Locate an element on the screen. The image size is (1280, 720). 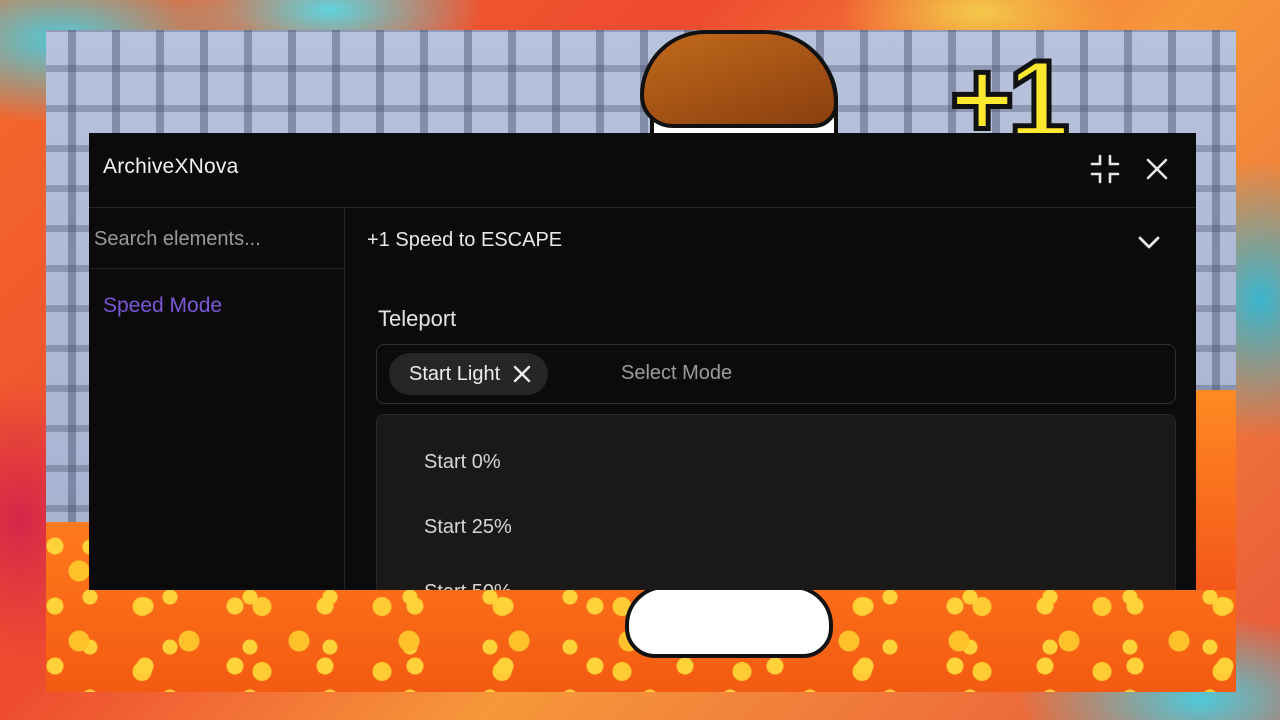
sidebar: Speed Mode is located at coordinates (217, 399).